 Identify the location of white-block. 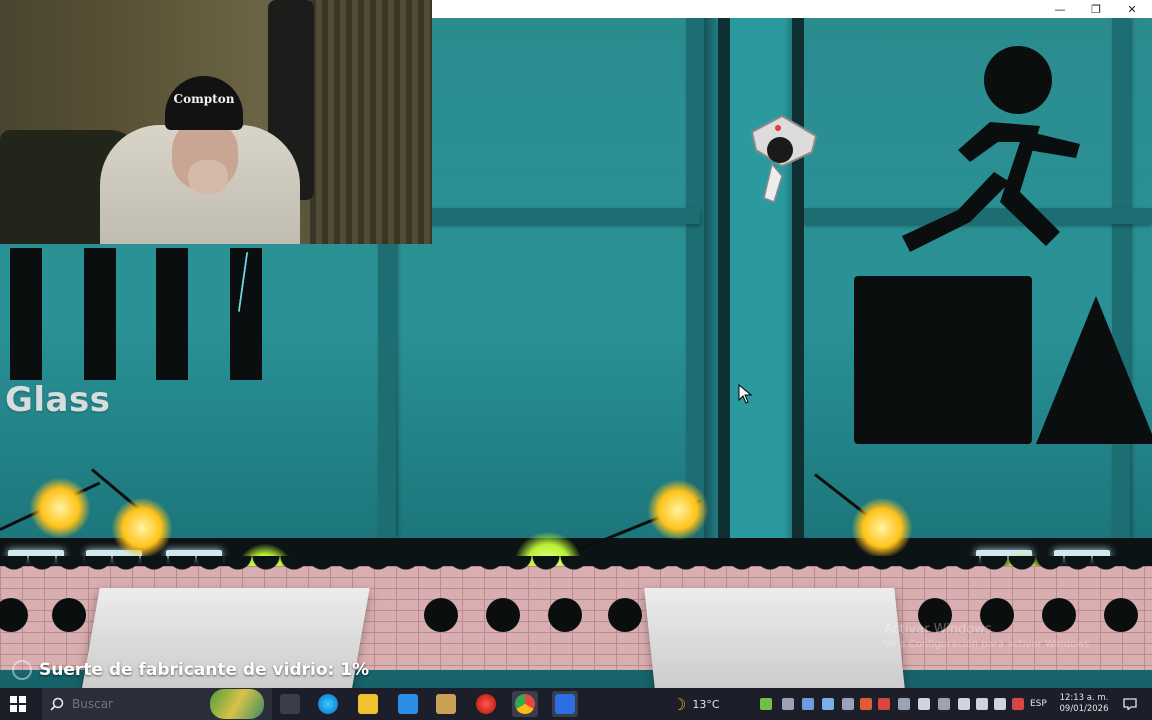
(775, 638).